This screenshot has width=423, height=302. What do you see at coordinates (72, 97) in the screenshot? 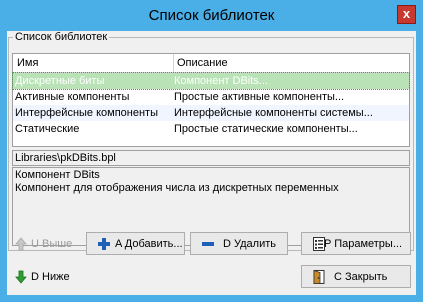
I see `row-name: Активные компоненты` at bounding box center [72, 97].